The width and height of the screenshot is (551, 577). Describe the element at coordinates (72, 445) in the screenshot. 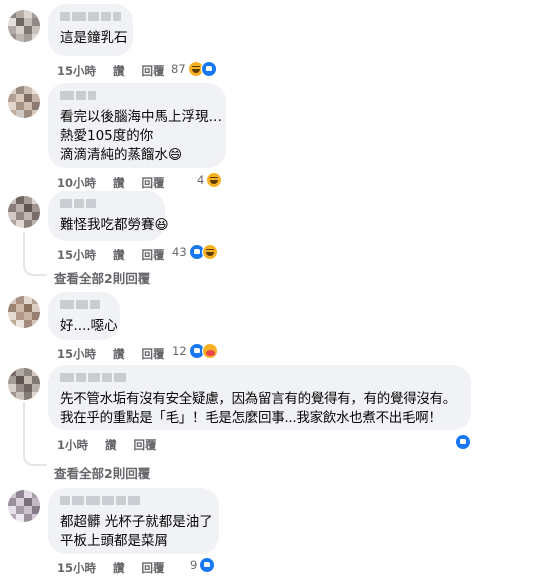

I see `timestamp: 1小時` at that location.